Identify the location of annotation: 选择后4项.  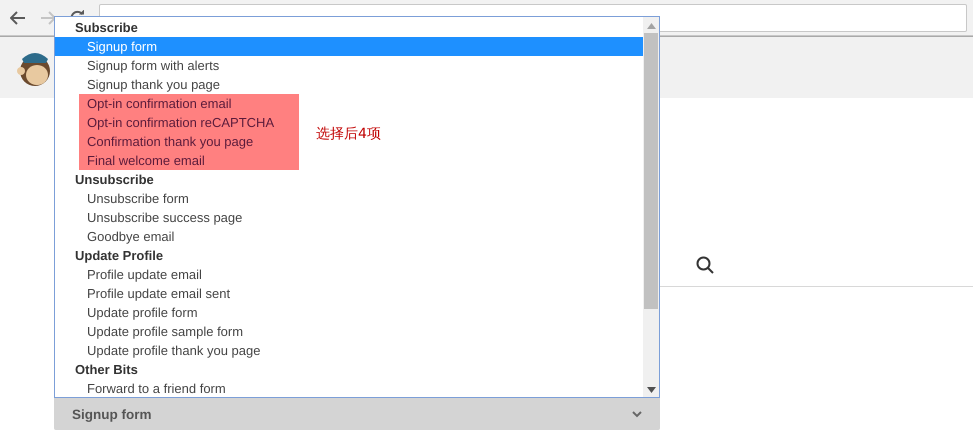
(348, 134).